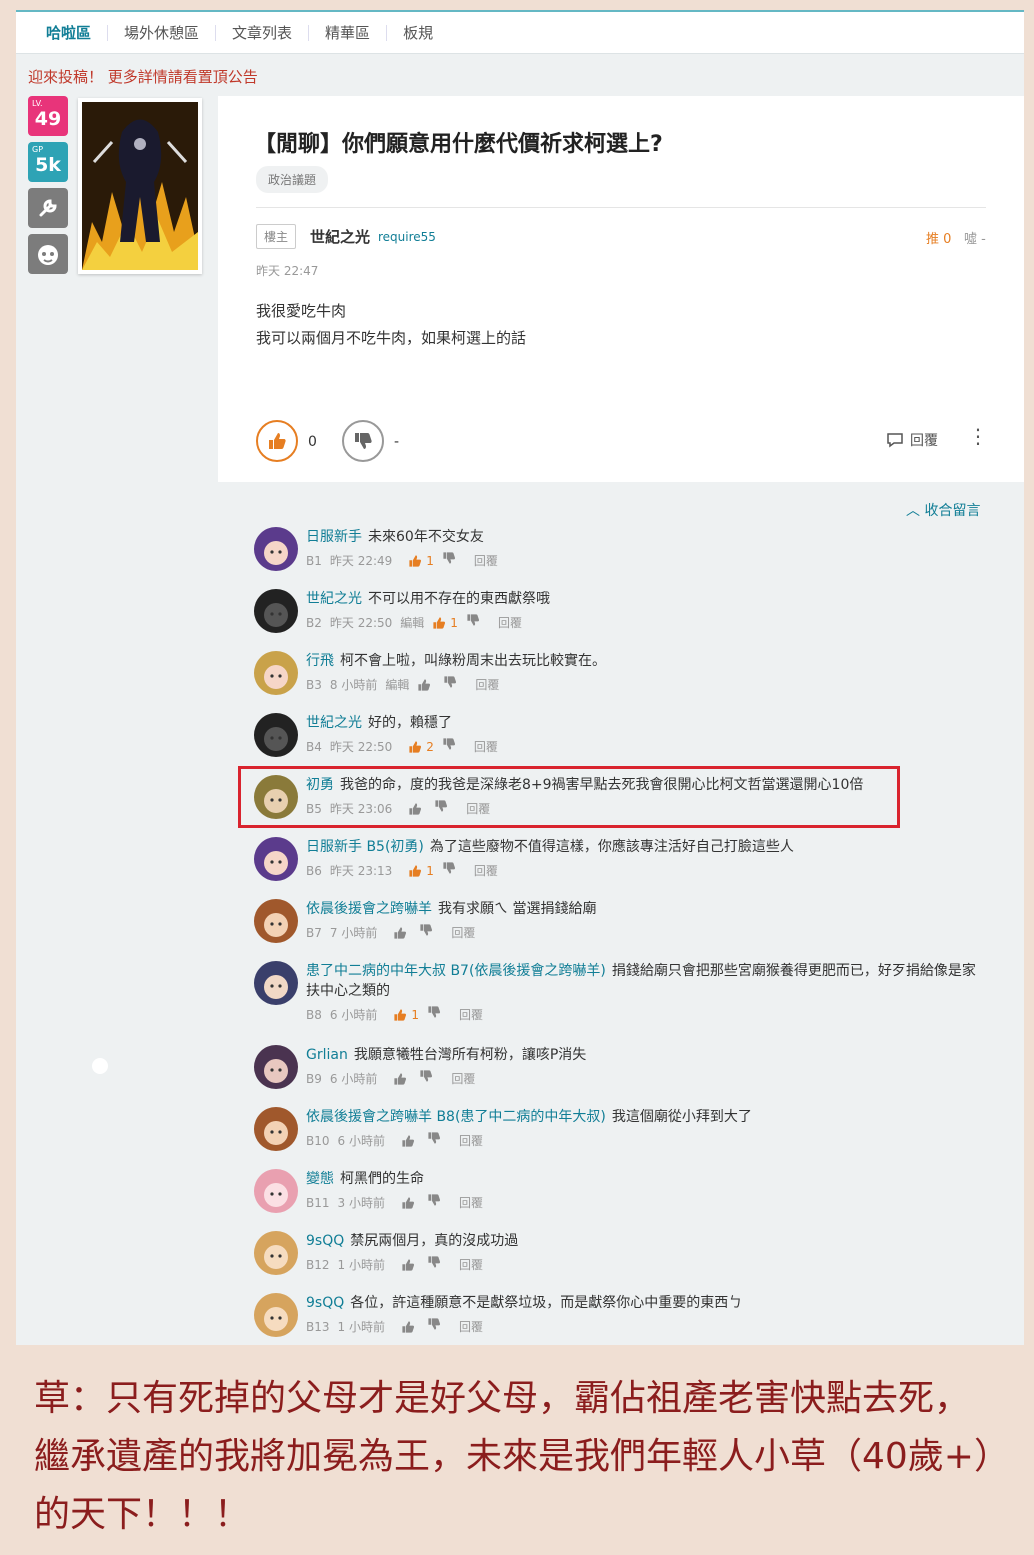 Image resolution: width=1034 pixels, height=1555 pixels. What do you see at coordinates (912, 440) in the screenshot?
I see `reply-button: 回覆` at bounding box center [912, 440].